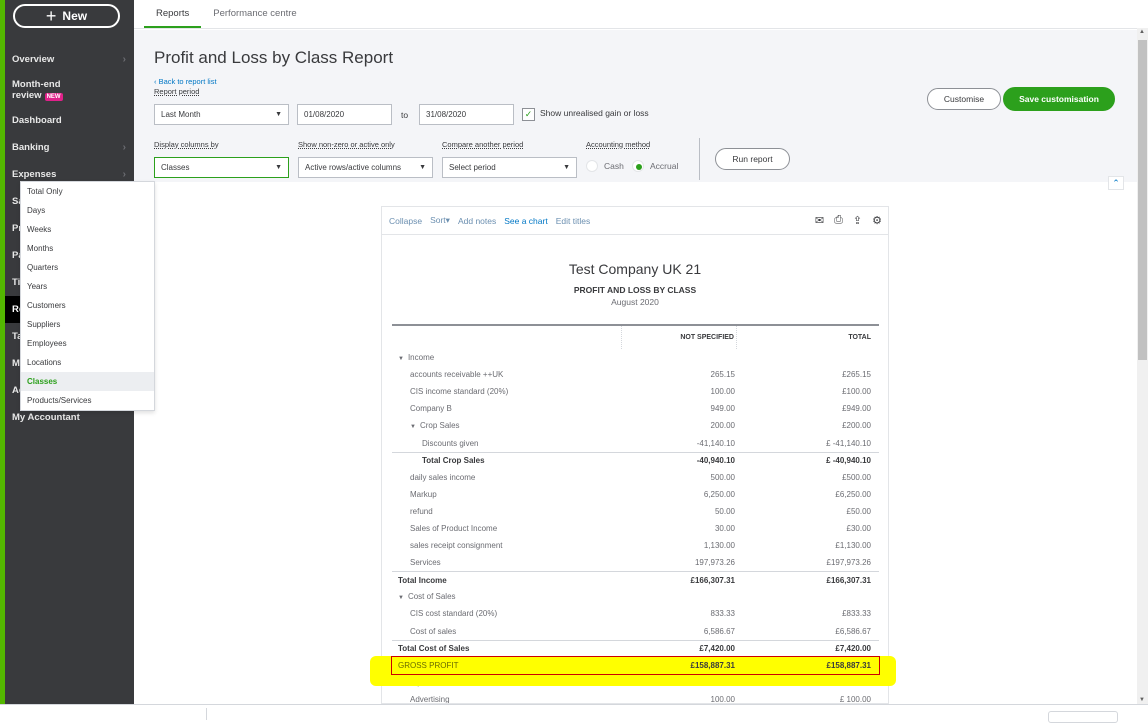  What do you see at coordinates (807, 460) in the screenshot?
I see `value-total: £ -40,940.10` at bounding box center [807, 460].